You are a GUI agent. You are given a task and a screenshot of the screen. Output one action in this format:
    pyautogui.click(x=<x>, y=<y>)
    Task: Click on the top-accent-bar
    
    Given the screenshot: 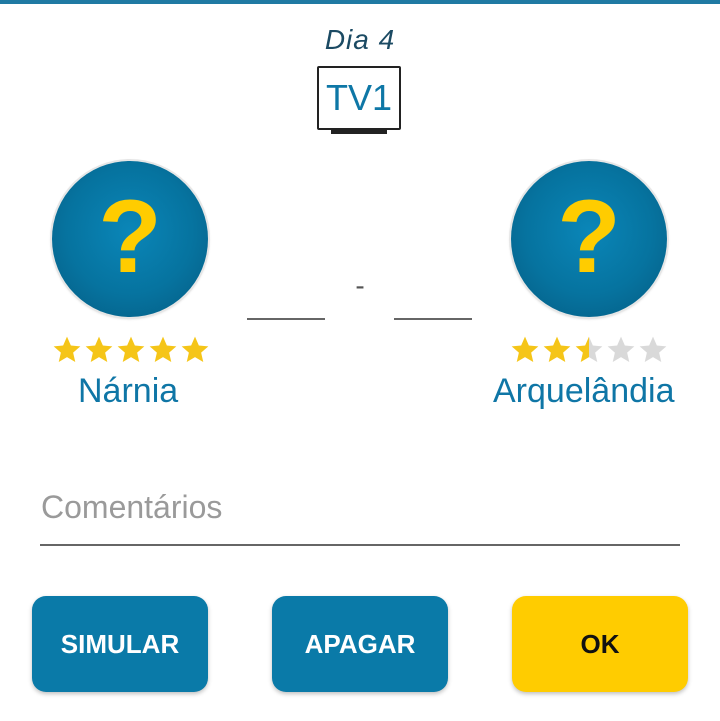 What is the action you would take?
    pyautogui.click(x=360, y=2)
    